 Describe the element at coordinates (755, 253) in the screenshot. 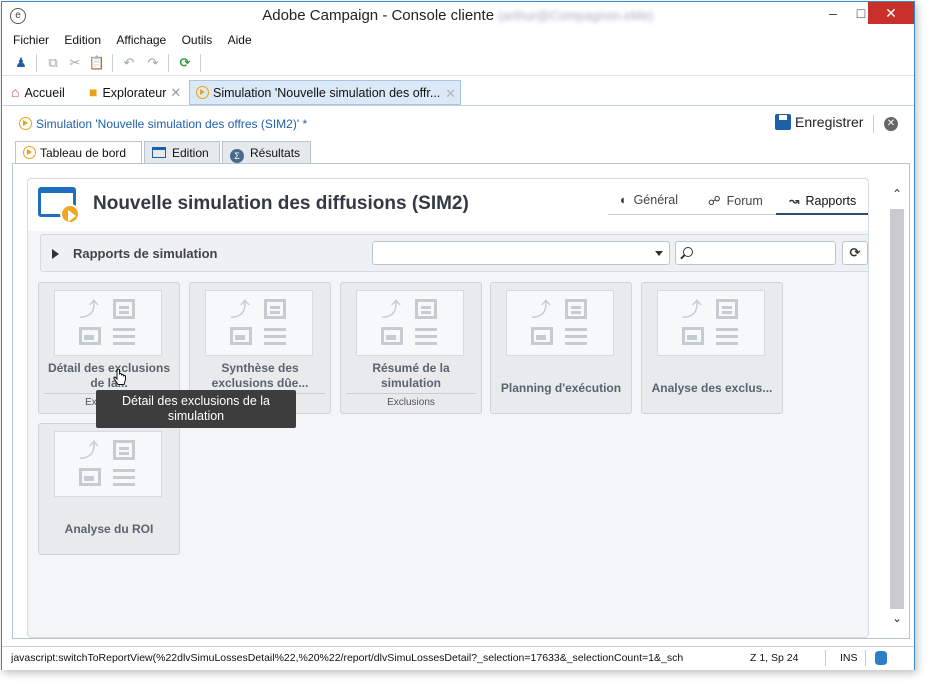

I see `report-search-input` at that location.